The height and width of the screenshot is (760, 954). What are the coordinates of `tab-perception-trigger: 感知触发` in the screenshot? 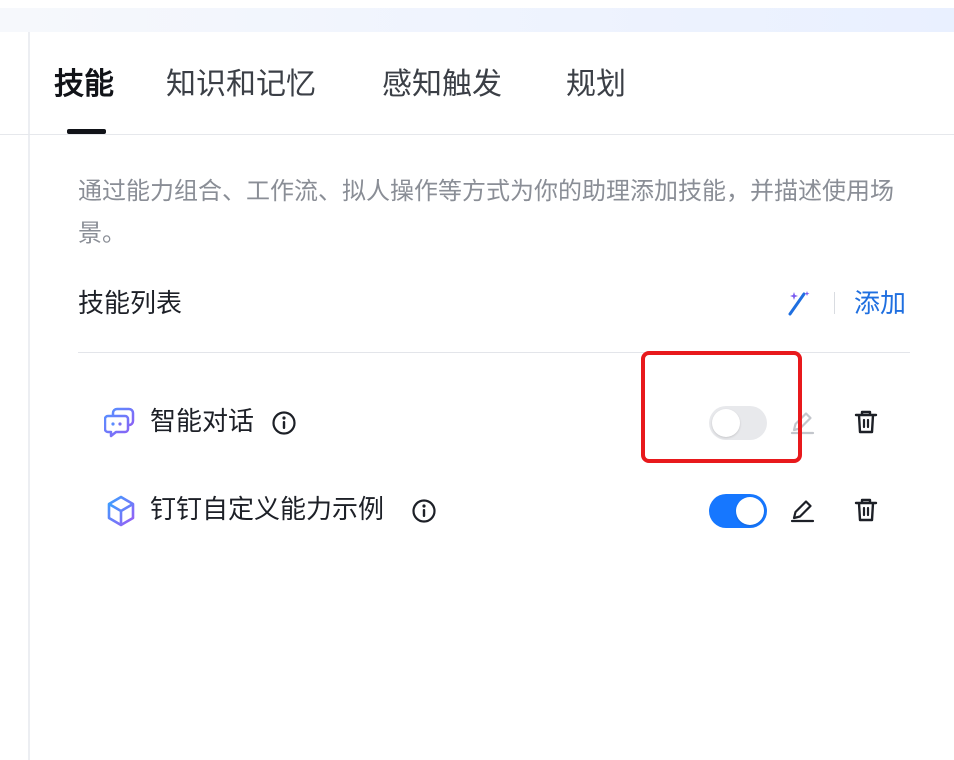 It's located at (442, 85).